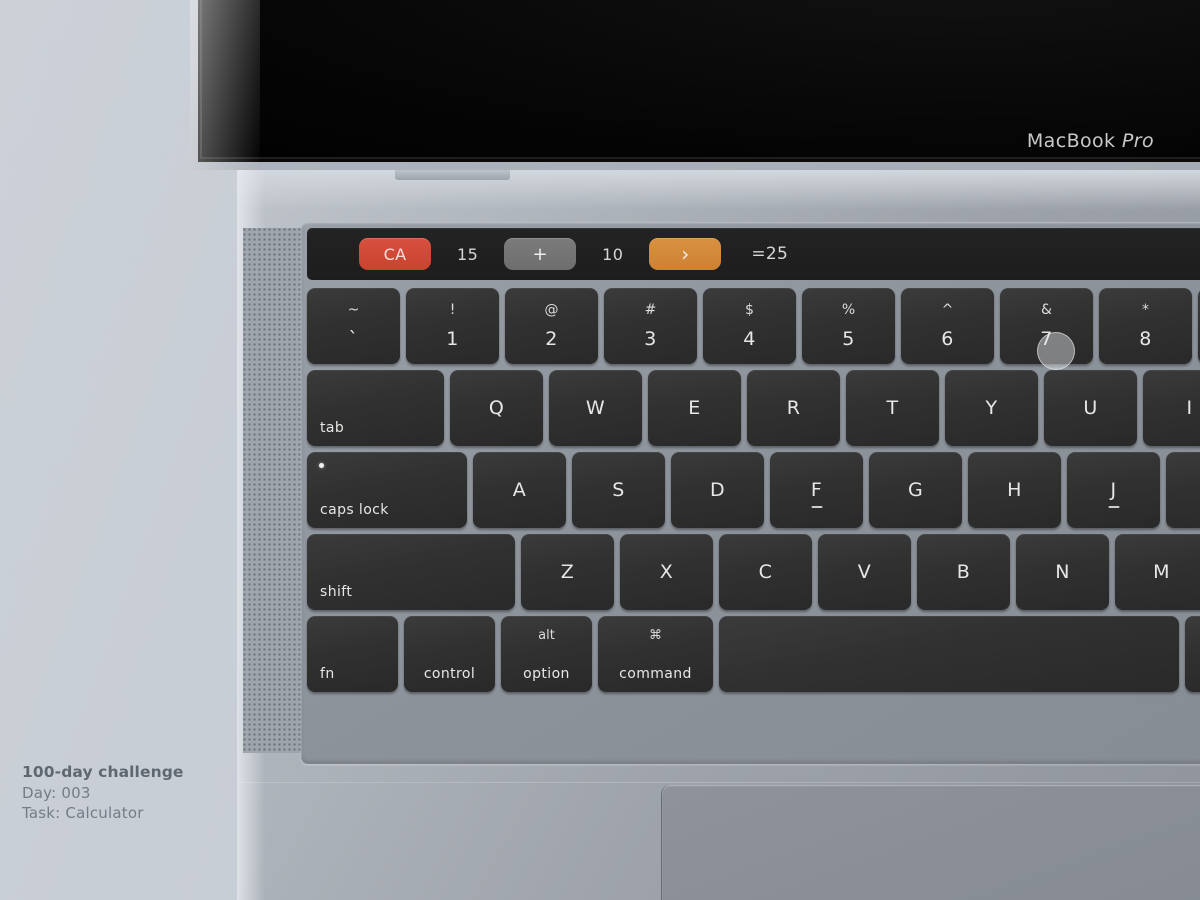 The height and width of the screenshot is (900, 1200). I want to click on key-q: Q, so click(496, 408).